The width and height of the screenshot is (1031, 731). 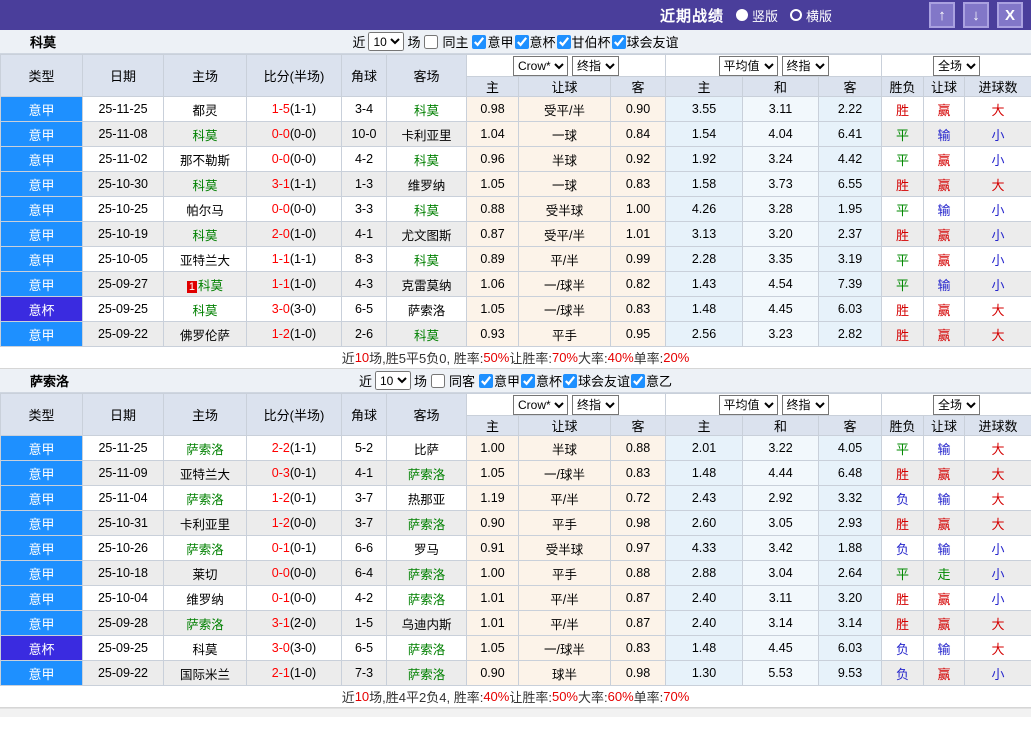 What do you see at coordinates (364, 75) in the screenshot?
I see `col-header-corner: 角球` at bounding box center [364, 75].